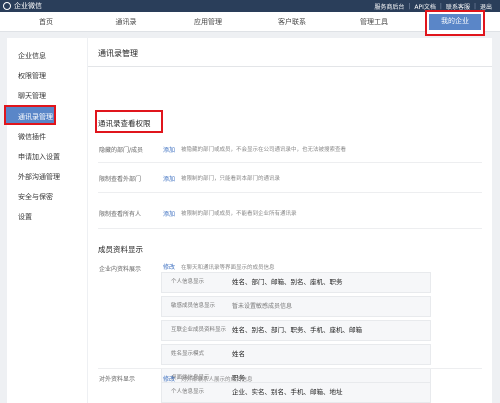  I want to click on nav-label: 通讯录, so click(126, 22).